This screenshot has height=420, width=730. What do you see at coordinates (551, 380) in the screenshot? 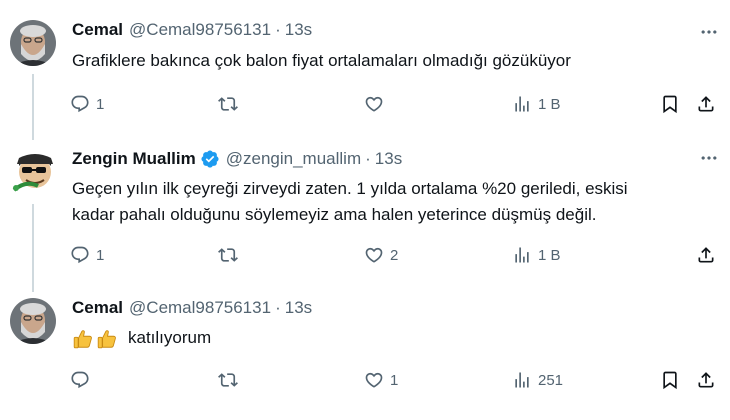
I see `view-count: 251` at bounding box center [551, 380].